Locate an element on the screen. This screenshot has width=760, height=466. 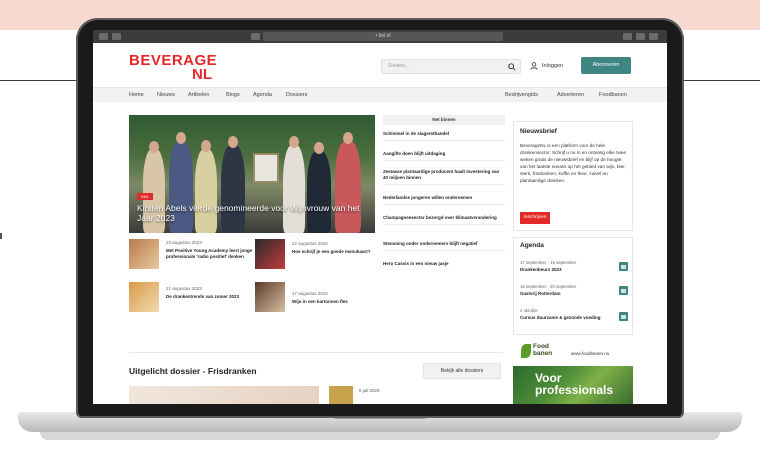
new-tab-button is located at coordinates (640, 36).